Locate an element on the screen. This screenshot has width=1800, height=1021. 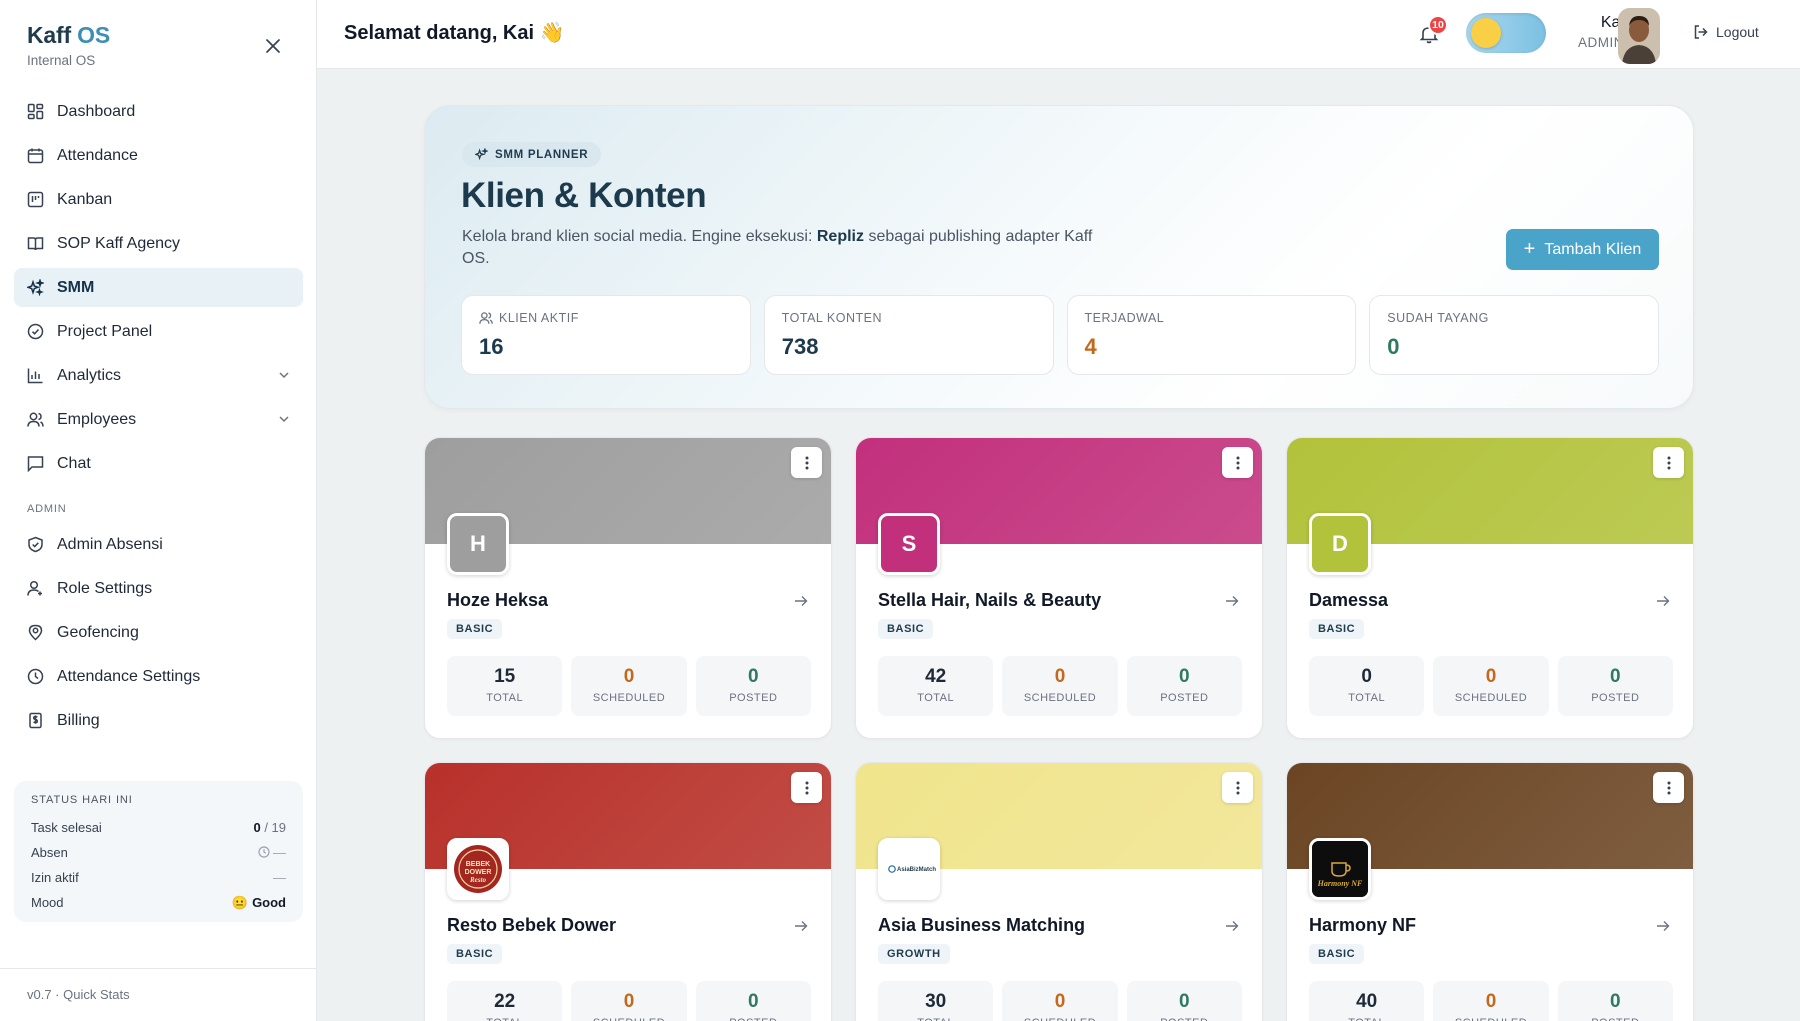
brand-subtitle: Internal OS is located at coordinates (61, 60).